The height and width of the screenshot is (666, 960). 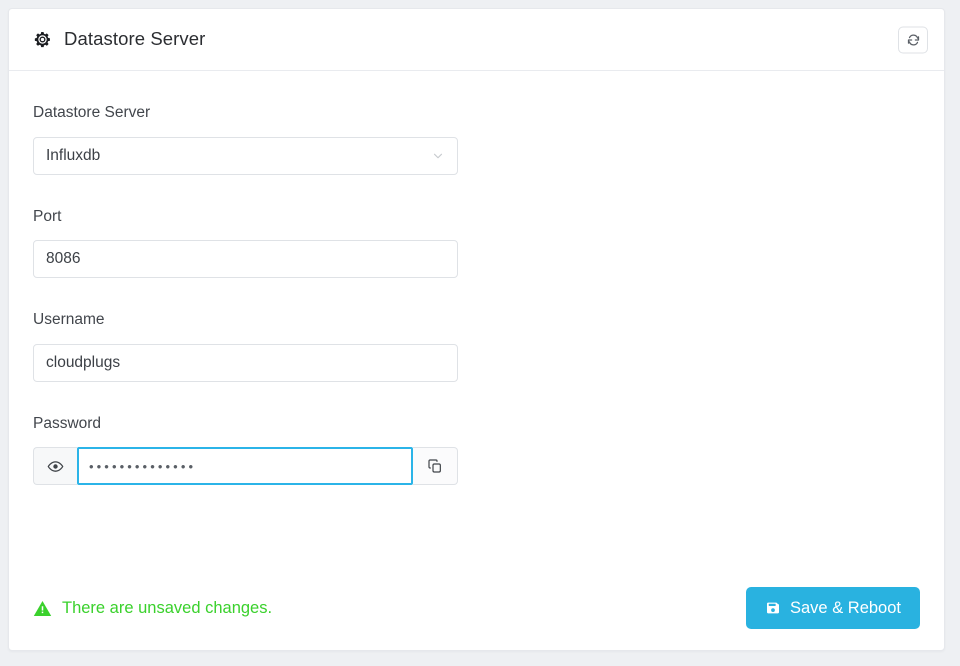 I want to click on page-title: Datastore Server, so click(x=135, y=39).